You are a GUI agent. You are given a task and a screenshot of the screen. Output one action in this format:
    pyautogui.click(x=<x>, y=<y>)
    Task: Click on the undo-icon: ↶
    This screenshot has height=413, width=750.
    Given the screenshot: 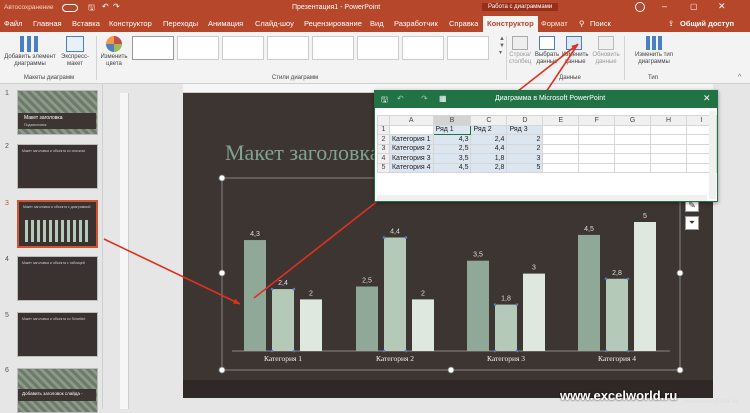 What is the action you would take?
    pyautogui.click(x=400, y=98)
    